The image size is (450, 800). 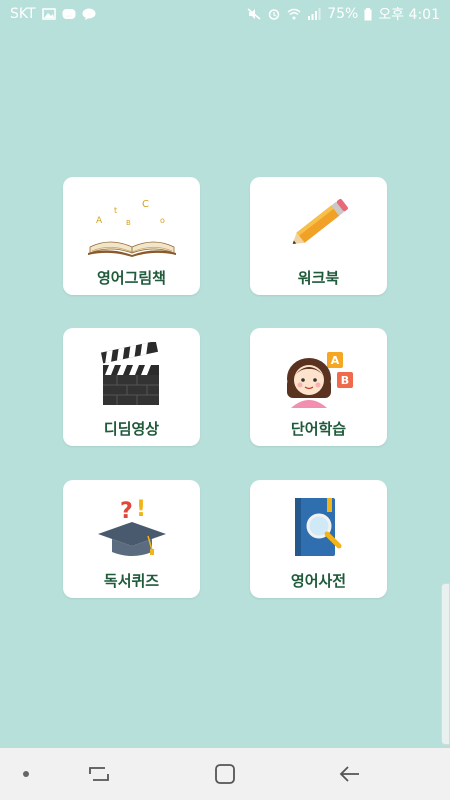 What do you see at coordinates (131, 429) in the screenshot?
I see `card-label: 디딤영상` at bounding box center [131, 429].